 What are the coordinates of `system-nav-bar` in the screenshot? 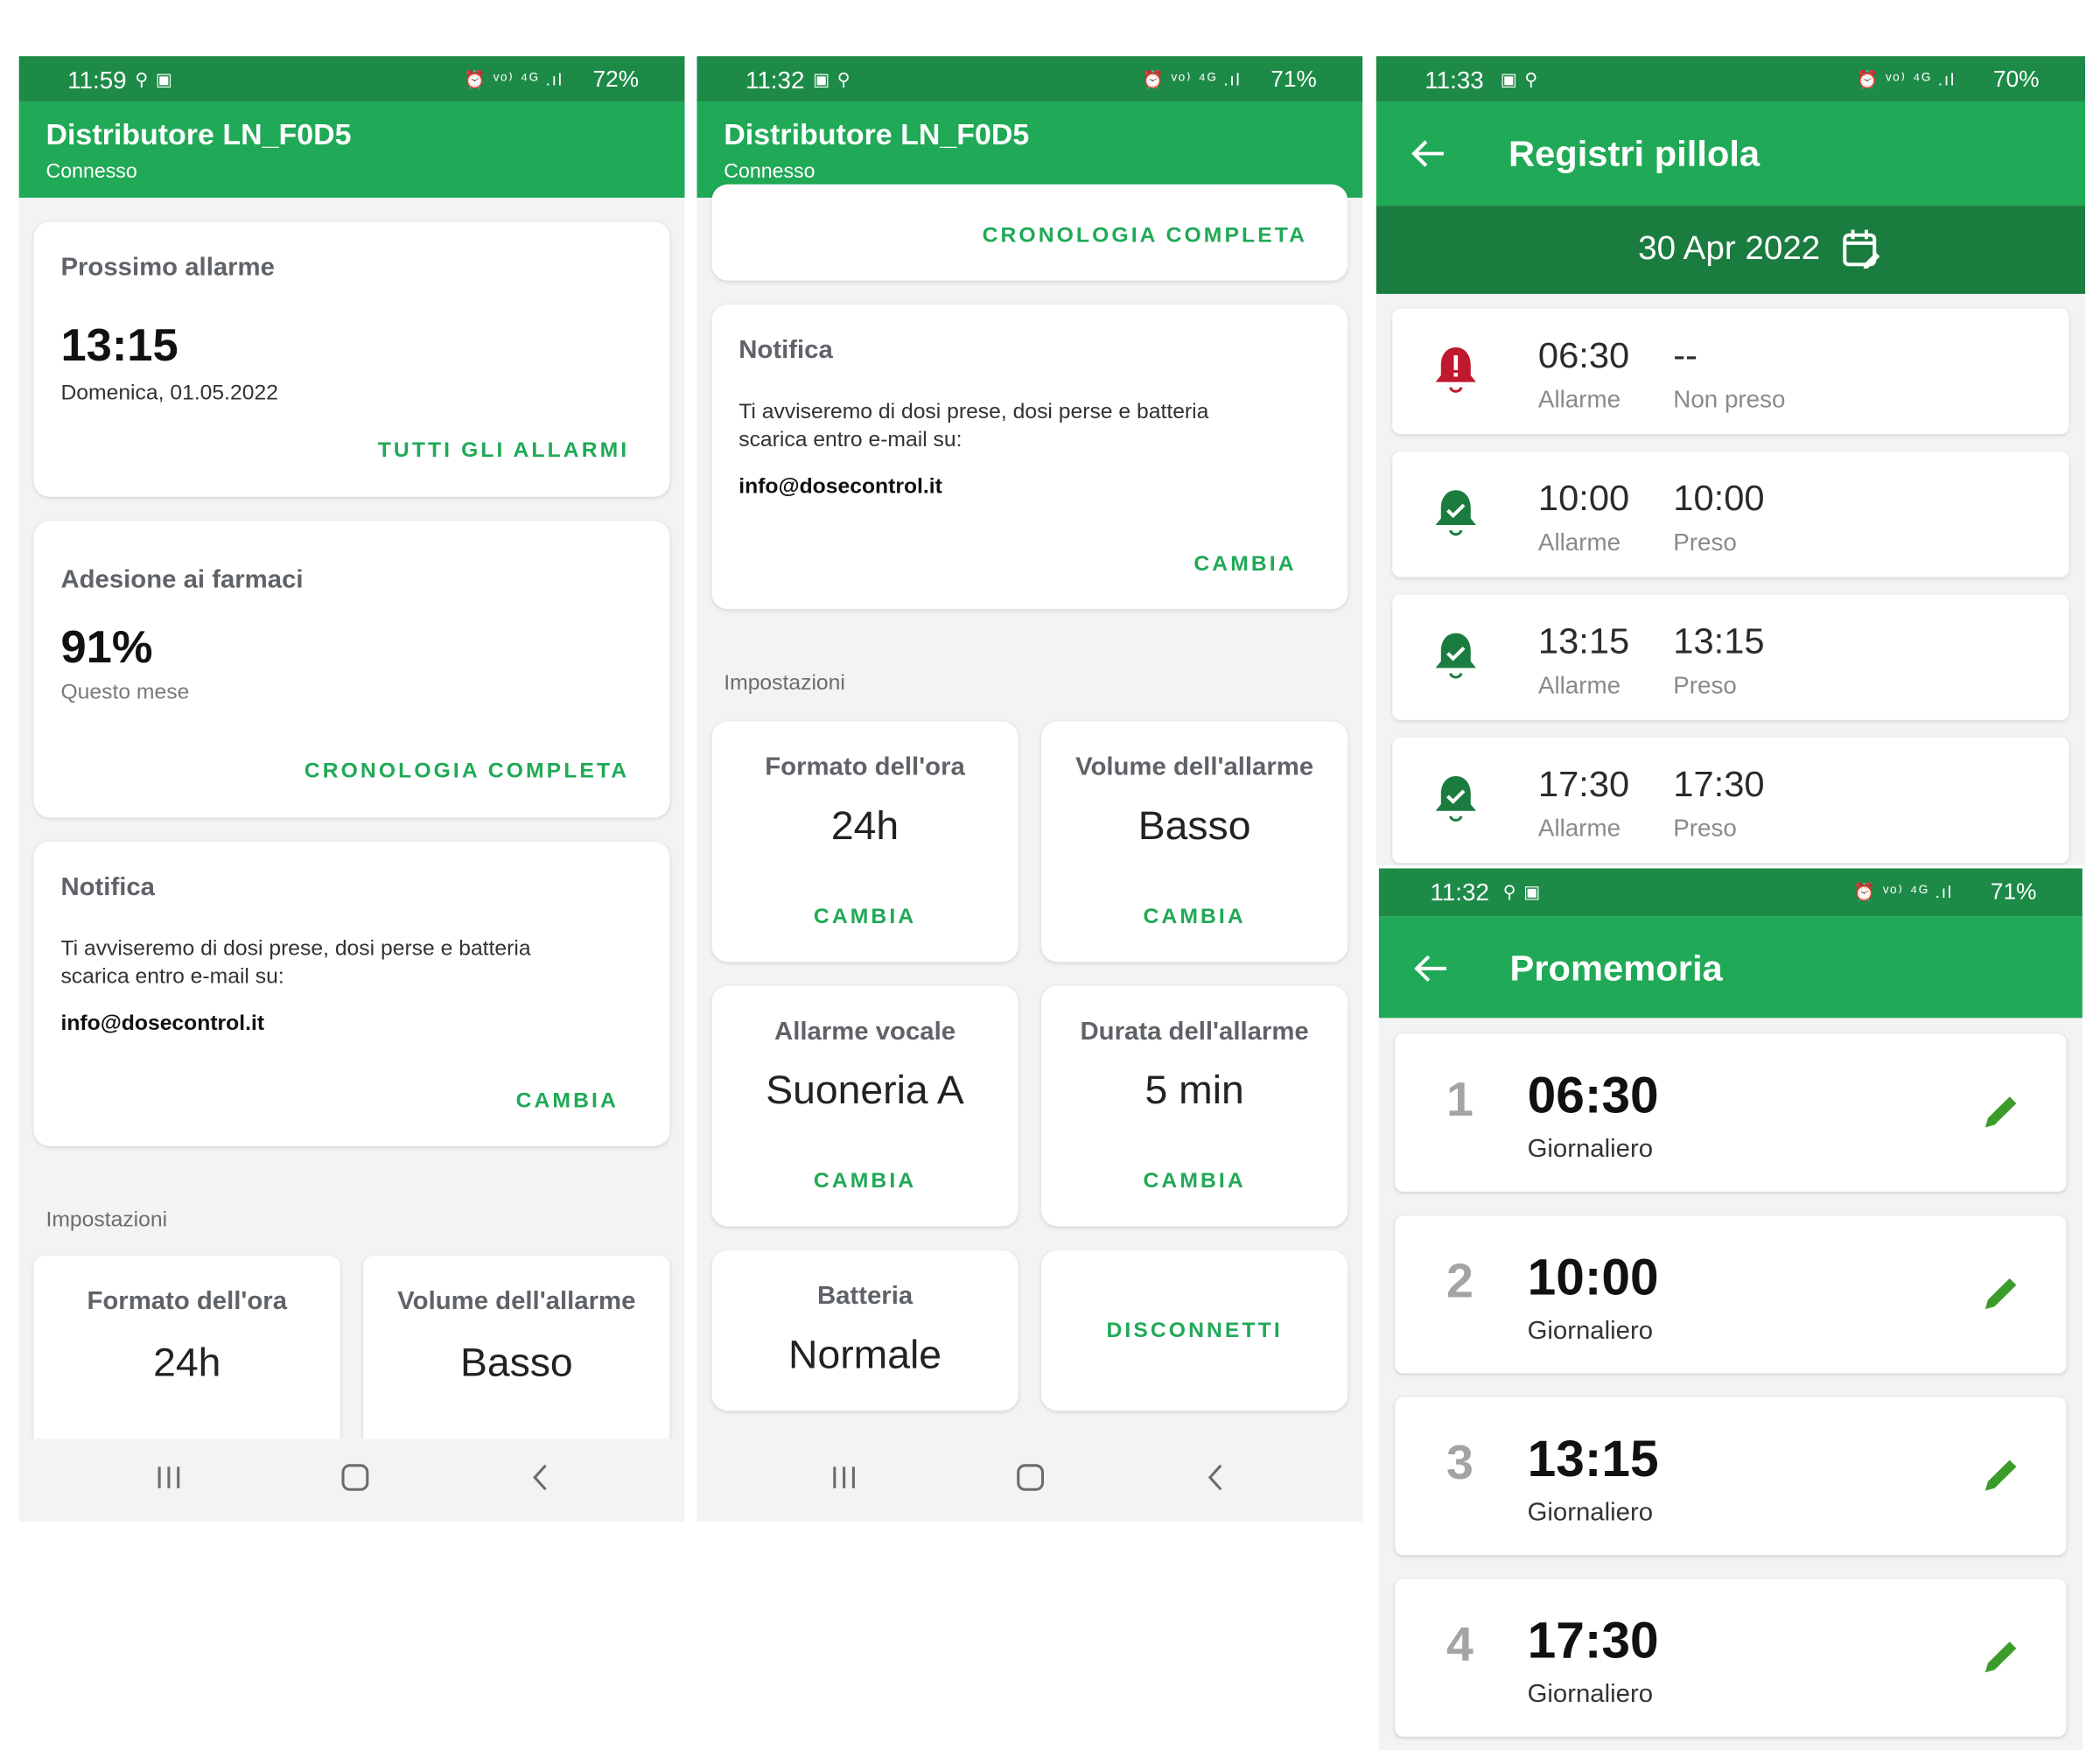 It's located at (1029, 1478).